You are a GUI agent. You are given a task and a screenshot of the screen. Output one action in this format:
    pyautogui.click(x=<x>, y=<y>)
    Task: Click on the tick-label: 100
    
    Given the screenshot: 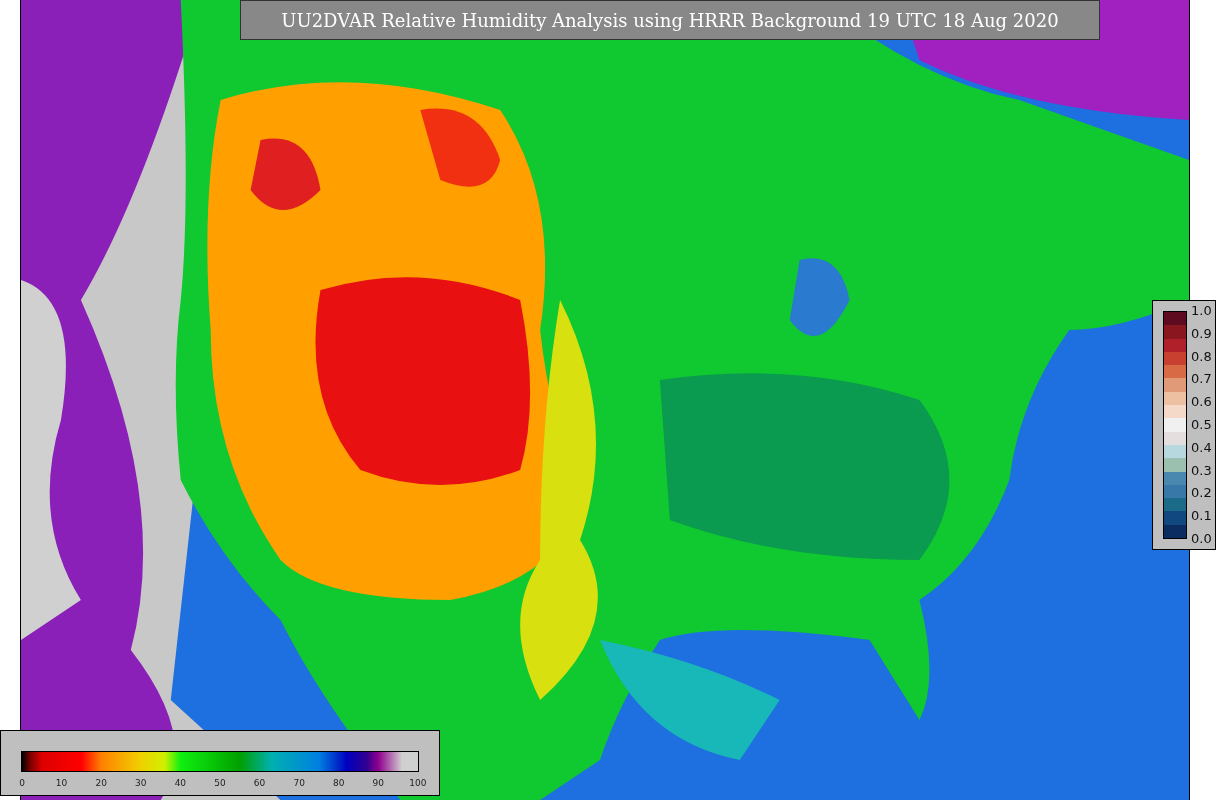 What is the action you would take?
    pyautogui.click(x=417, y=783)
    